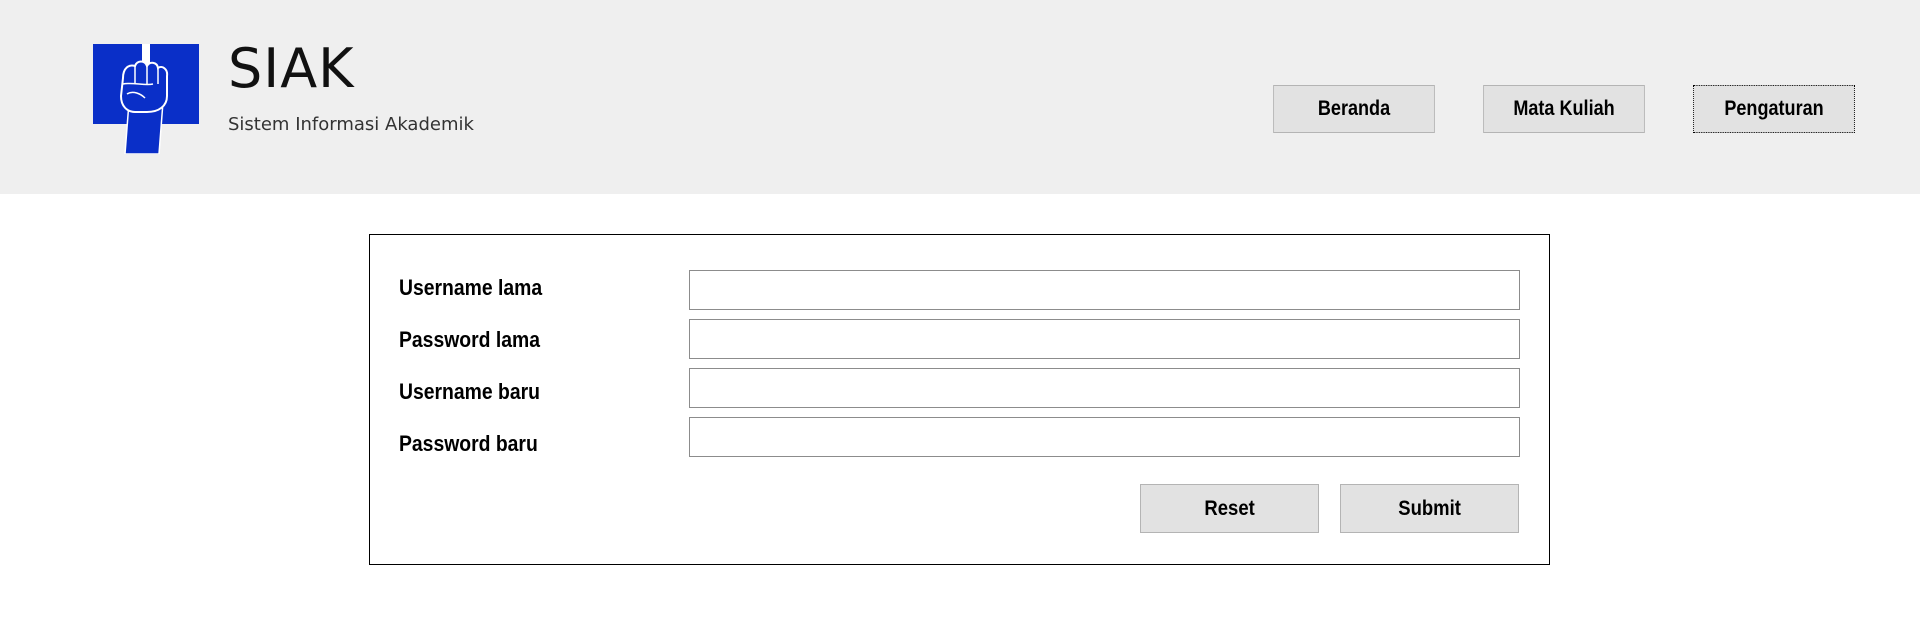 Image resolution: width=1920 pixels, height=637 pixels. I want to click on brand-subtitle: Sistem Informasi Akademik, so click(351, 124).